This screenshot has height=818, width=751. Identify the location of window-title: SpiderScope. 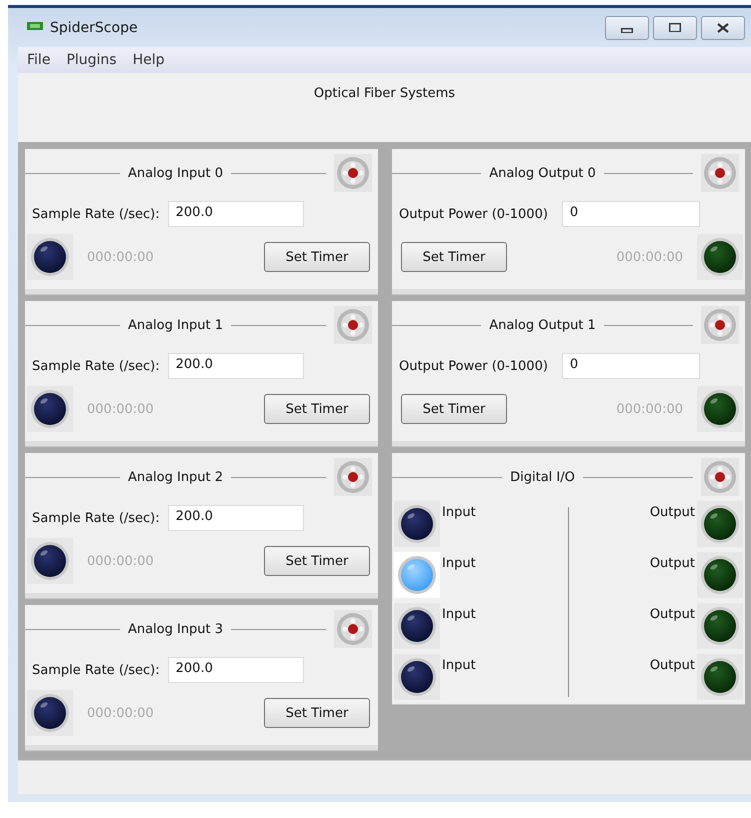
(94, 28).